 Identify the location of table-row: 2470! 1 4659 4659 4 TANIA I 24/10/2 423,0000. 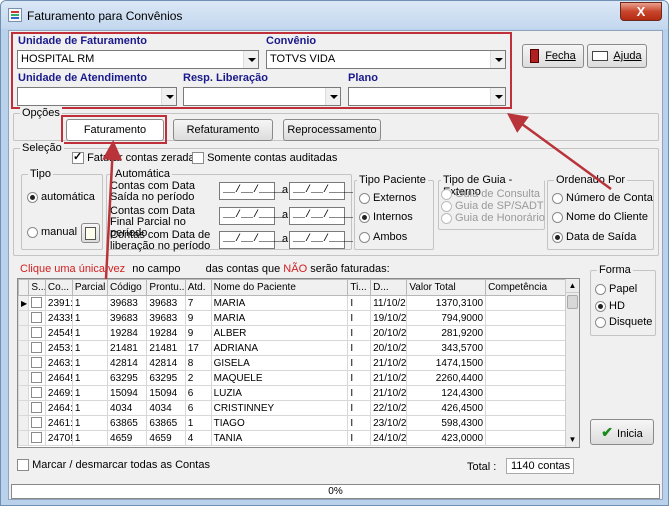
(293, 438).